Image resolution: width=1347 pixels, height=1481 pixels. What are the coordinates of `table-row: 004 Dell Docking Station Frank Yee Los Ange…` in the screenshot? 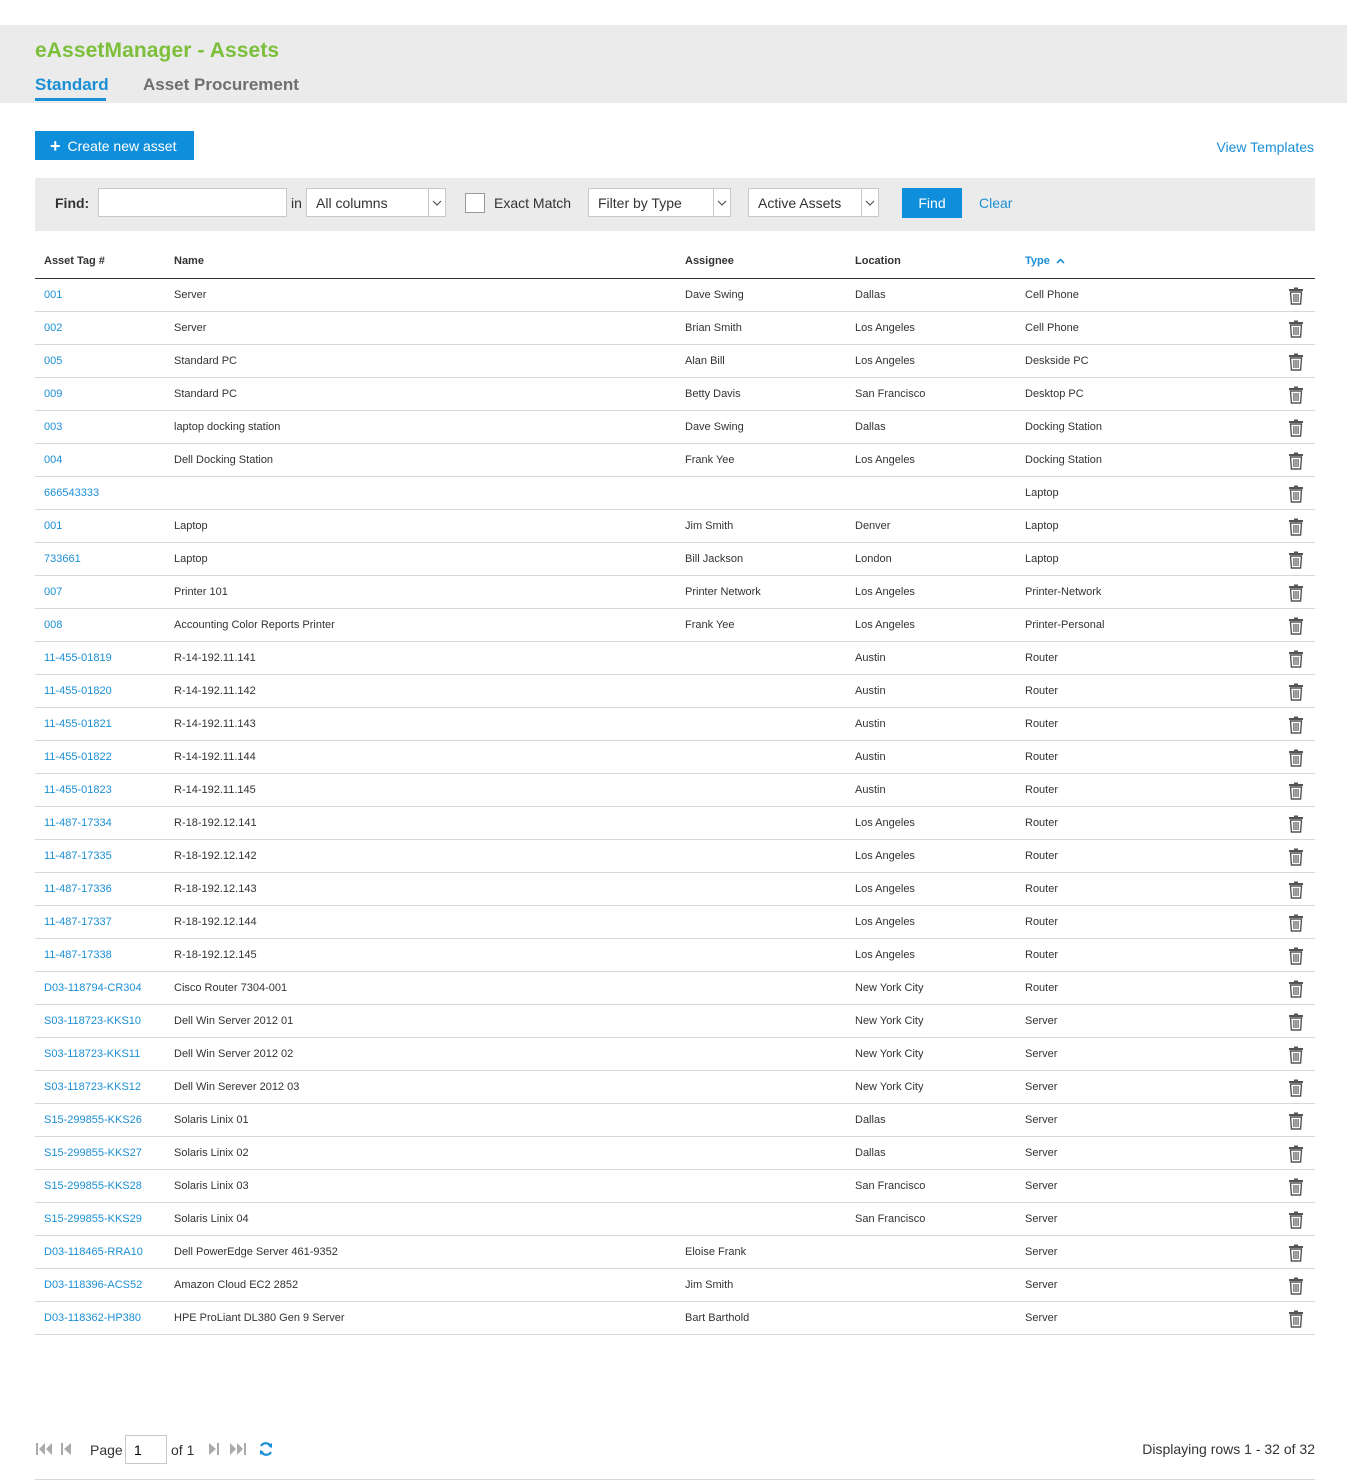 It's located at (675, 460).